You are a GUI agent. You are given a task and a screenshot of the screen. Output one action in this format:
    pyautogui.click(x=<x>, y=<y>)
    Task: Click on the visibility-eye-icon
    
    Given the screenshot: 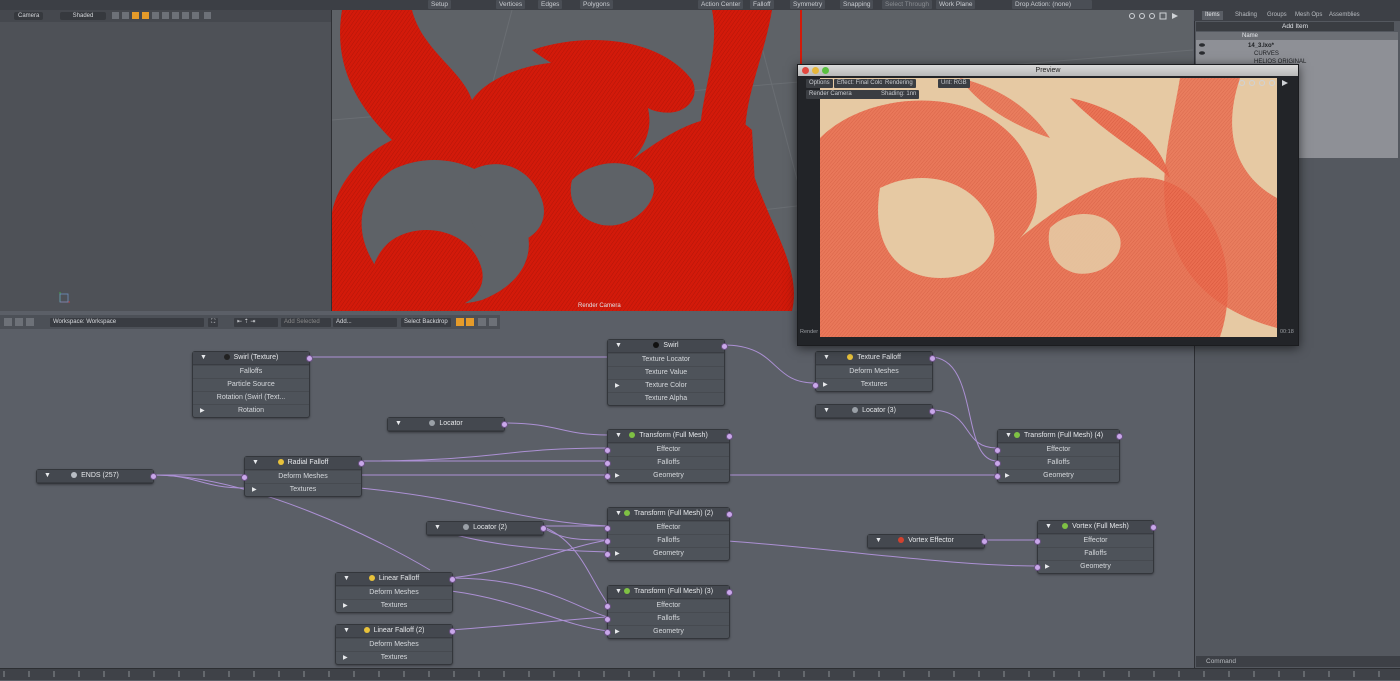 What is the action you would take?
    pyautogui.click(x=1202, y=52)
    